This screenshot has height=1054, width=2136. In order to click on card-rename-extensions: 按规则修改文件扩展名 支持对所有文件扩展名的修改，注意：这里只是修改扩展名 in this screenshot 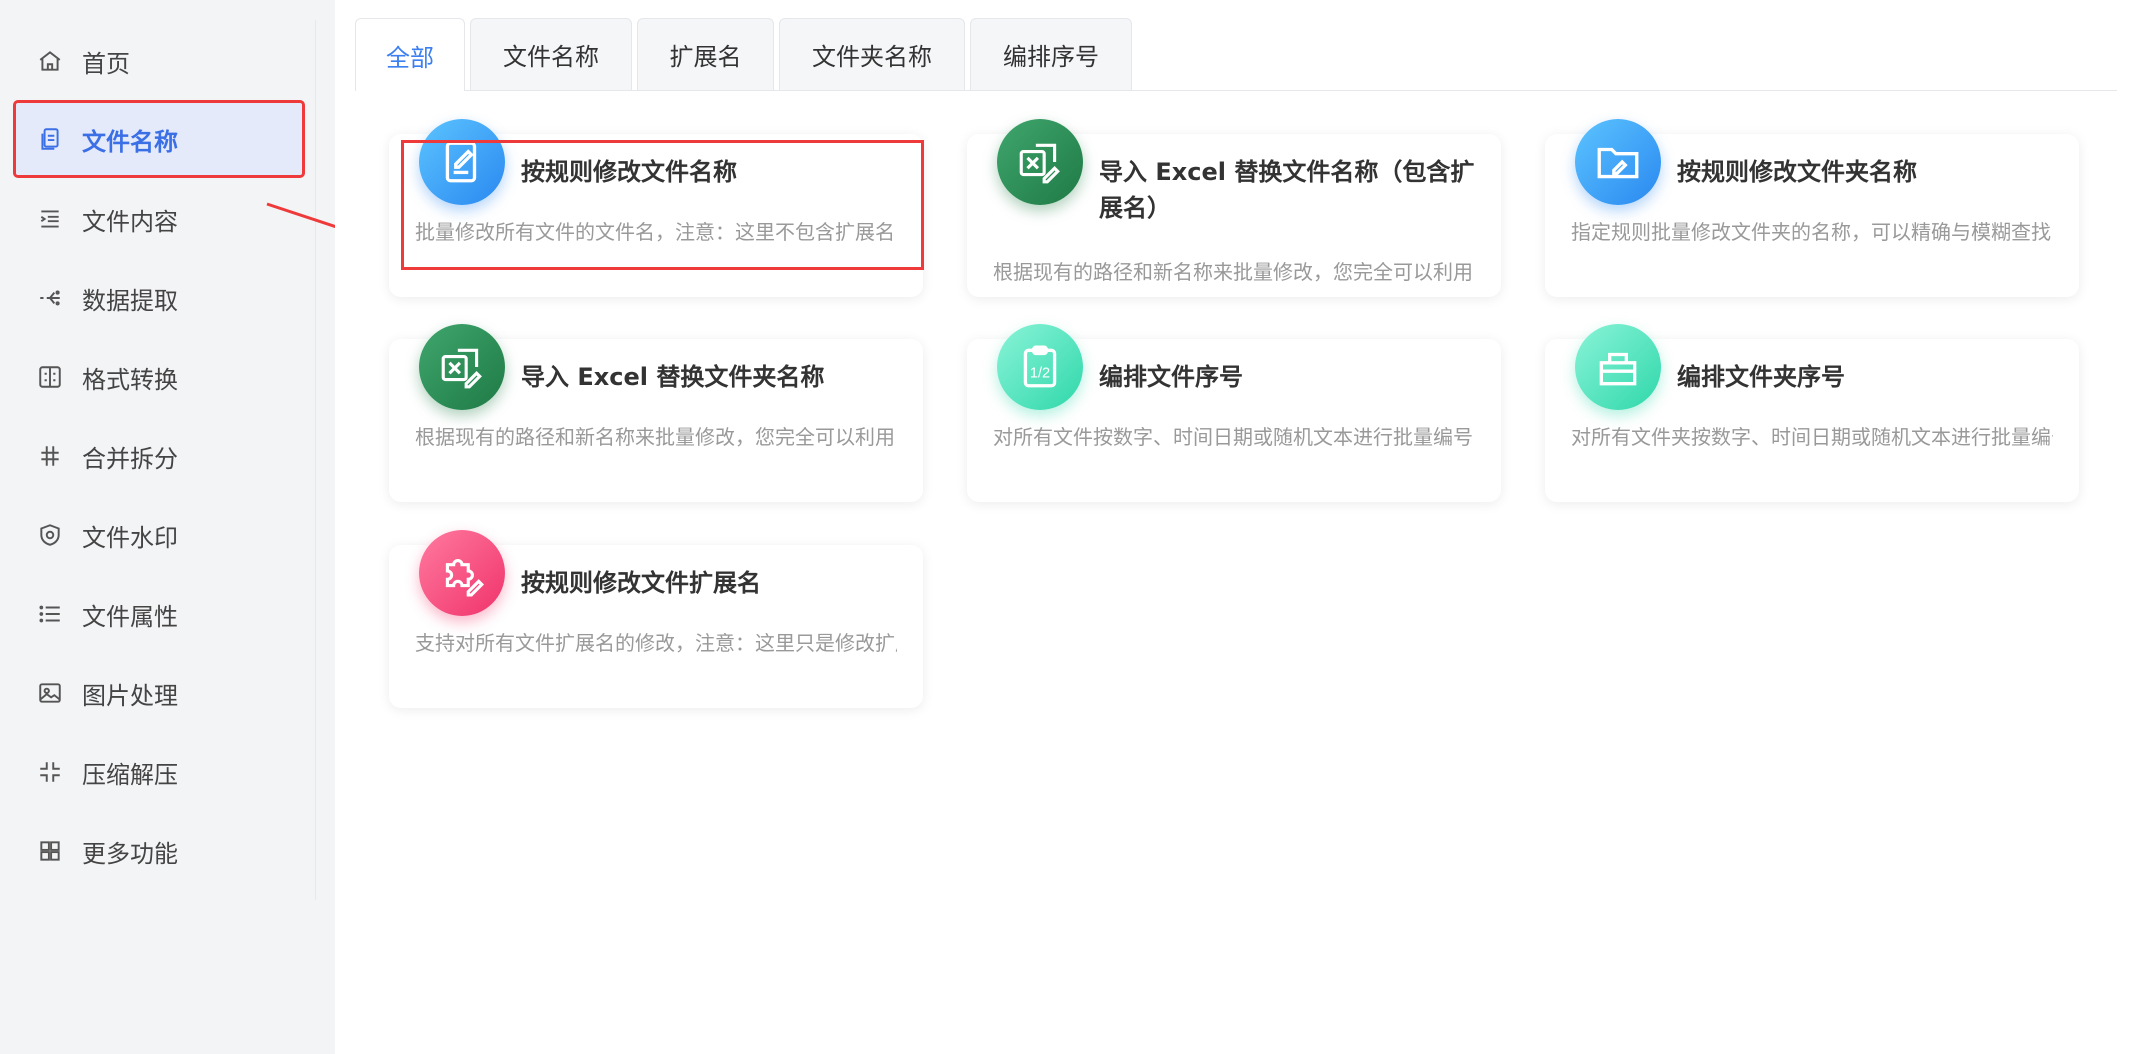, I will do `click(656, 619)`.